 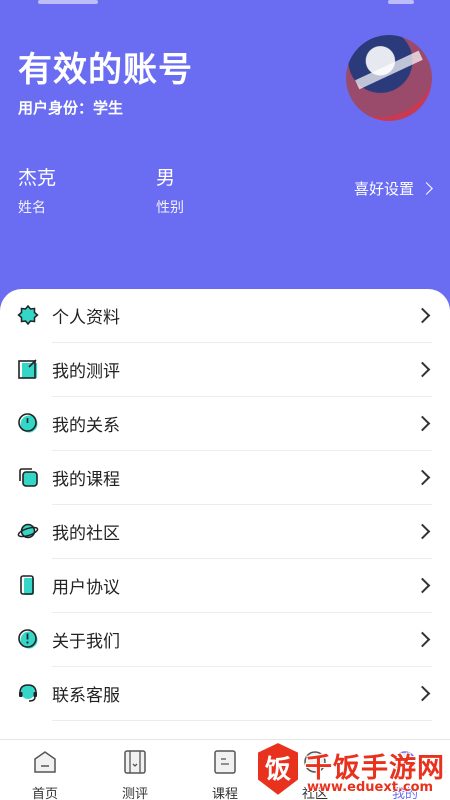 What do you see at coordinates (86, 534) in the screenshot?
I see `menu-item-label: 我的社区` at bounding box center [86, 534].